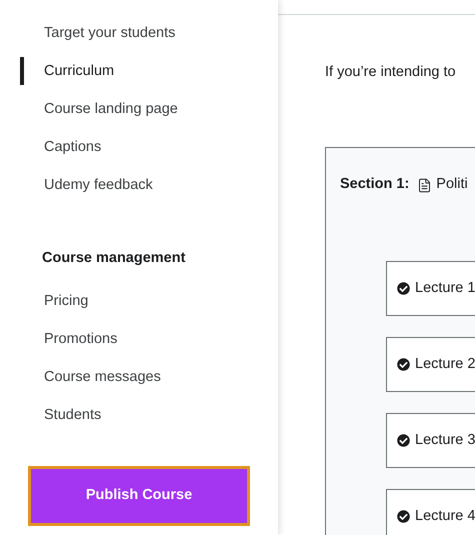  What do you see at coordinates (98, 185) in the screenshot?
I see `sidebar-item: Udemy feedback` at bounding box center [98, 185].